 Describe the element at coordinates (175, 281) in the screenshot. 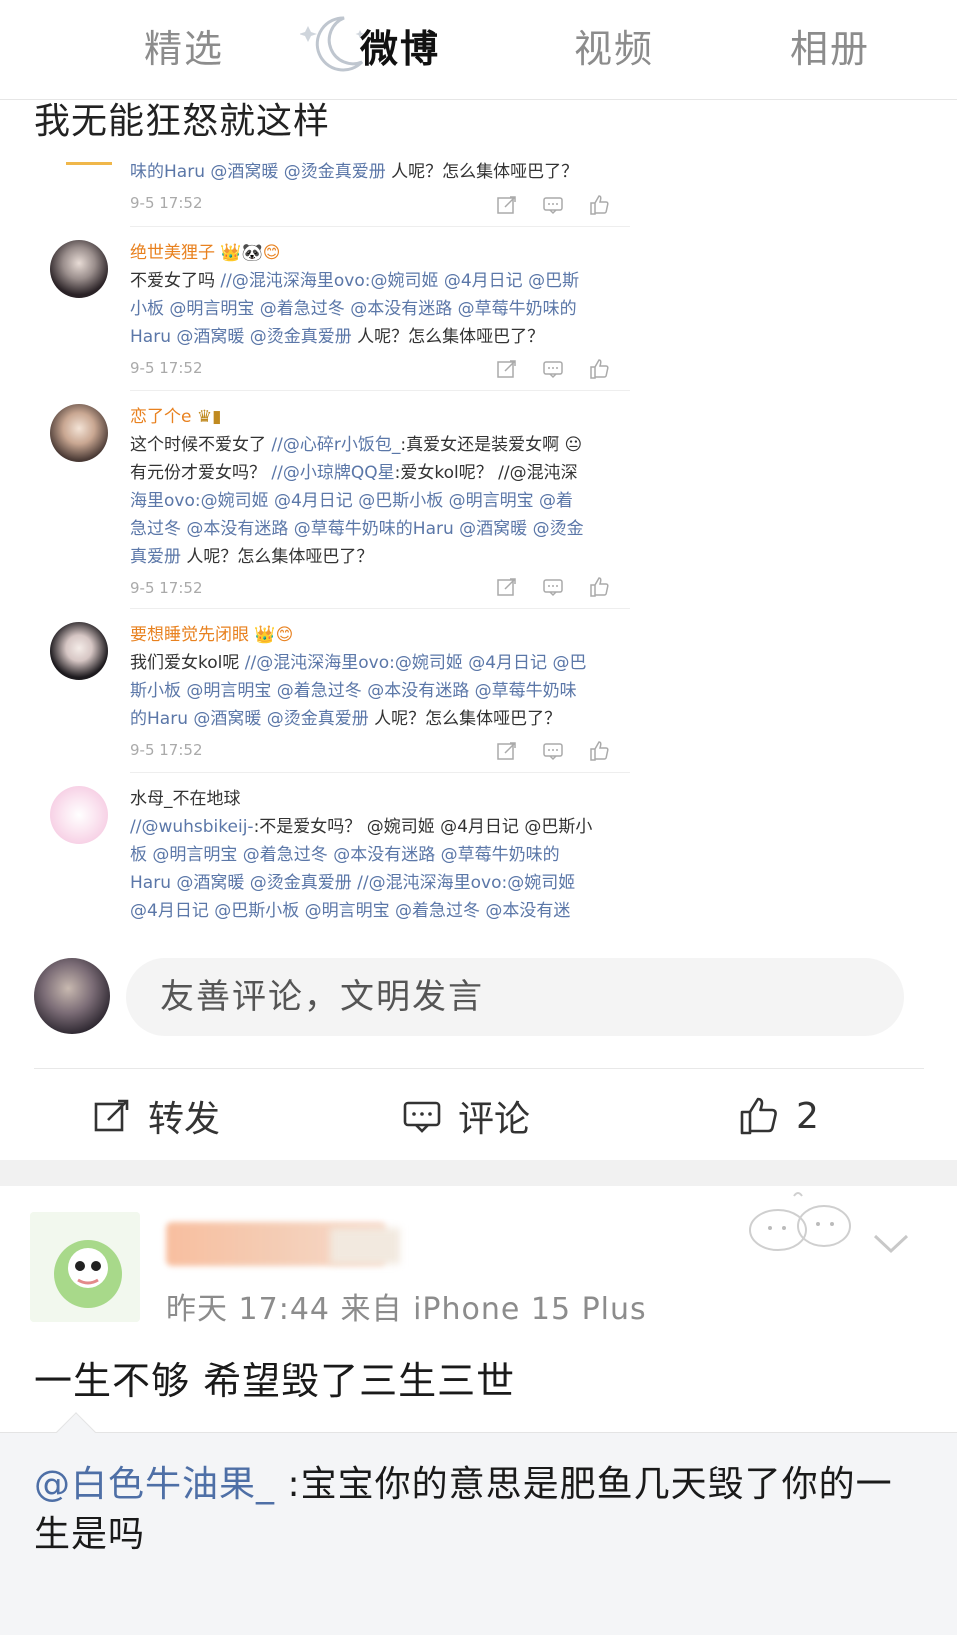

I see `comment-text: 不爱女了吗` at that location.